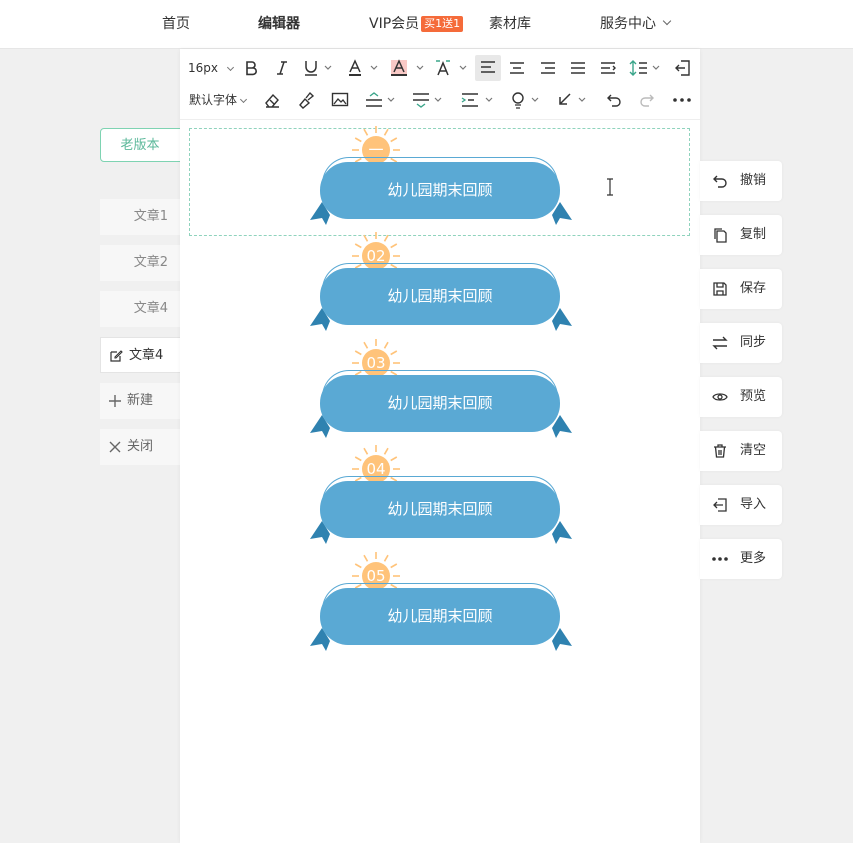 The width and height of the screenshot is (853, 843). I want to click on more-action-button: 更多, so click(741, 559).